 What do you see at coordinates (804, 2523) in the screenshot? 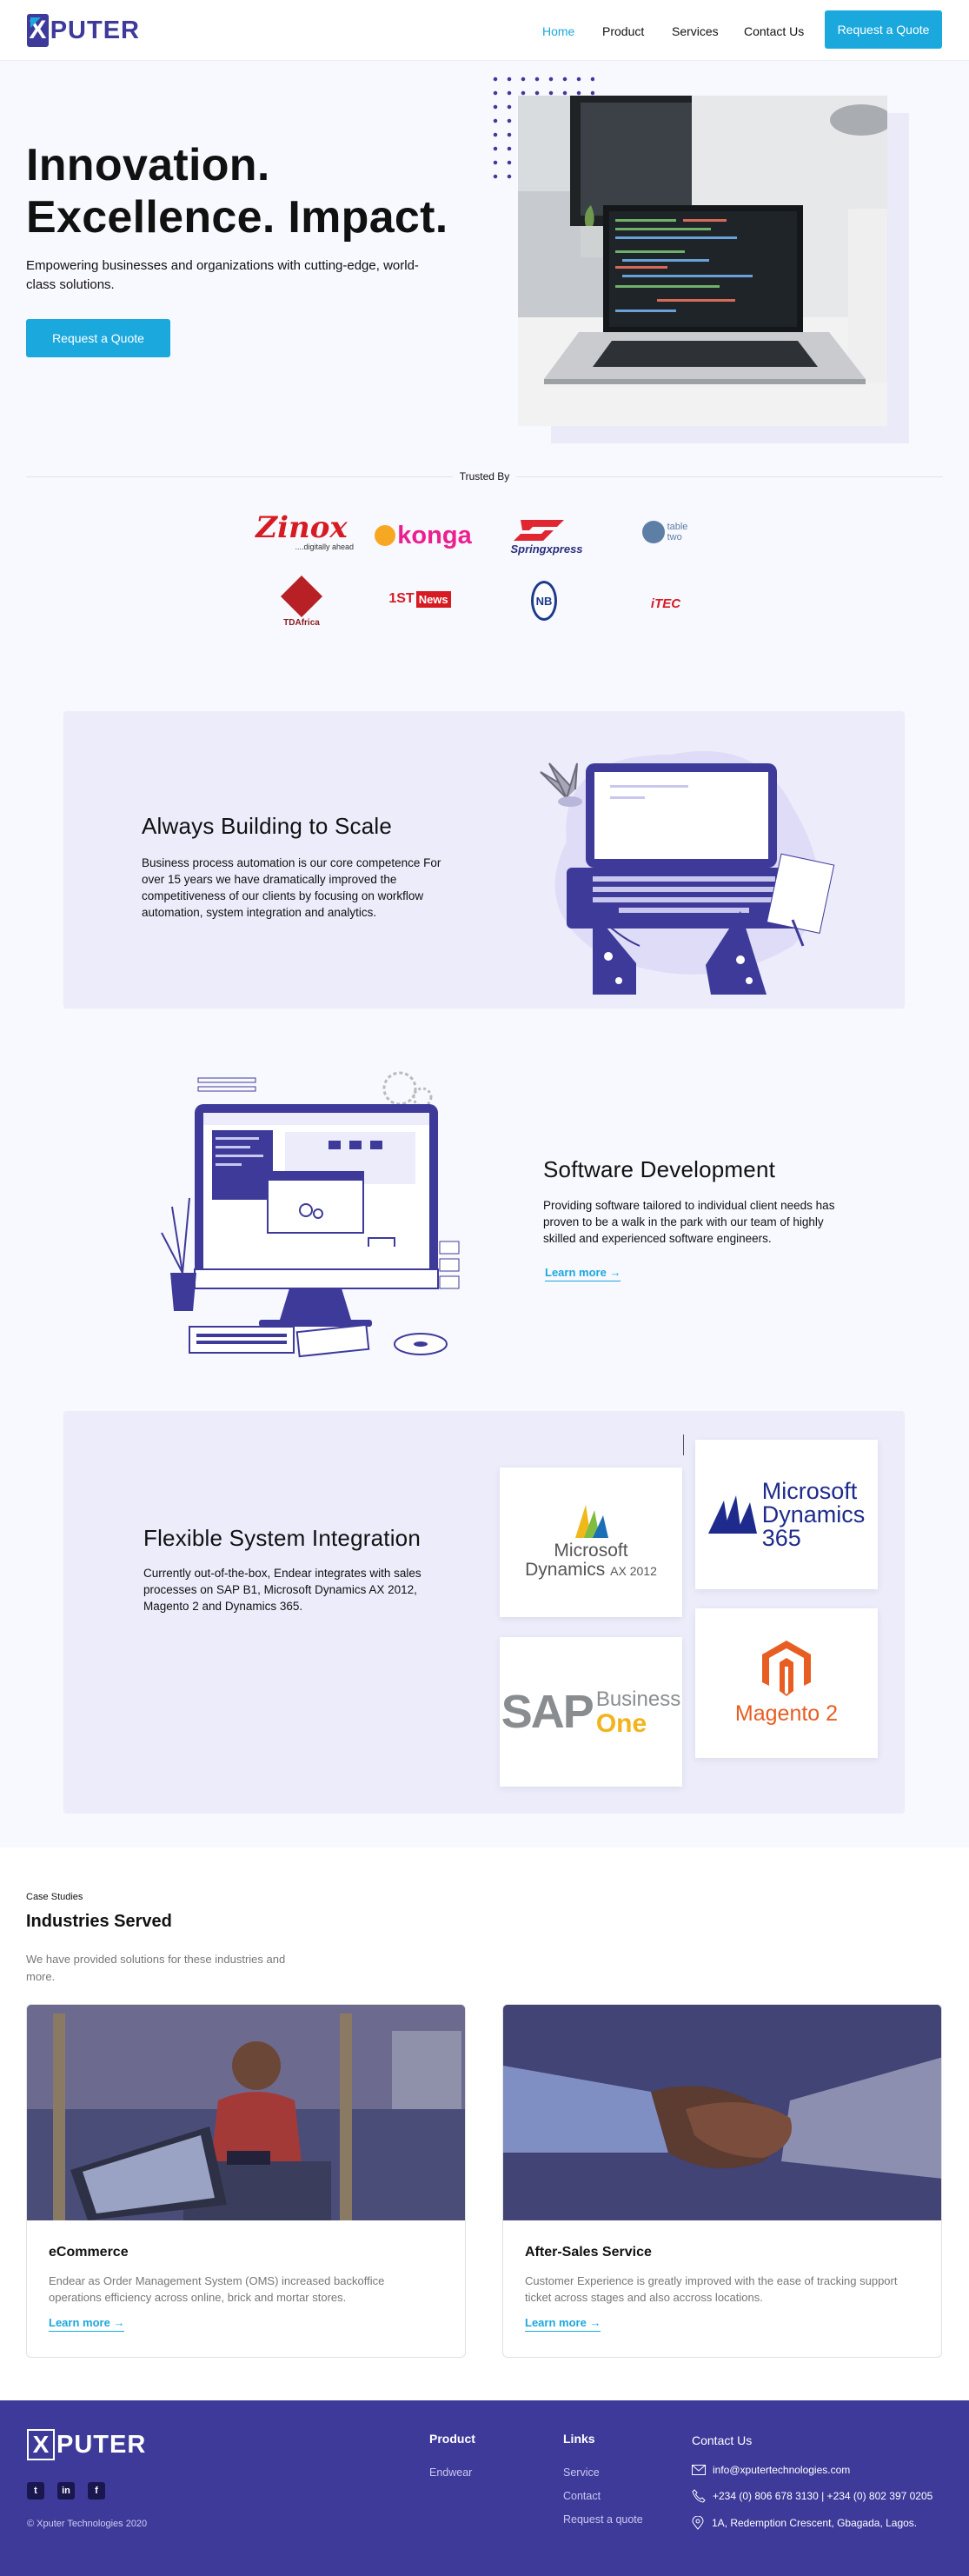
I see `footer-address: 1A, Redemption Crescent, Gbagada, Lagos.` at bounding box center [804, 2523].